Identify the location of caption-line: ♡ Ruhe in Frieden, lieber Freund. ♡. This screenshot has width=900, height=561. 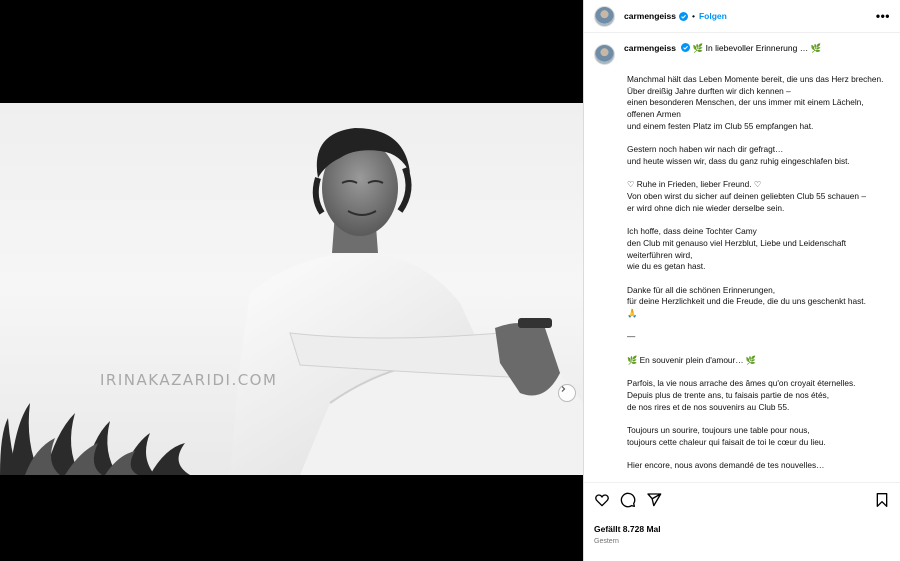
(694, 184).